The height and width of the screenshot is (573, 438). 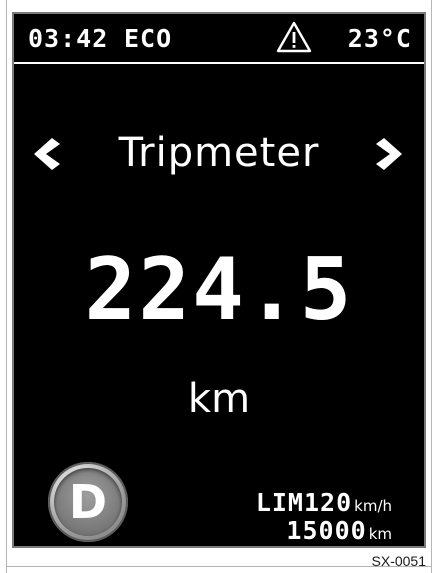 I want to click on speed-limit-unit: km/h, so click(x=373, y=506).